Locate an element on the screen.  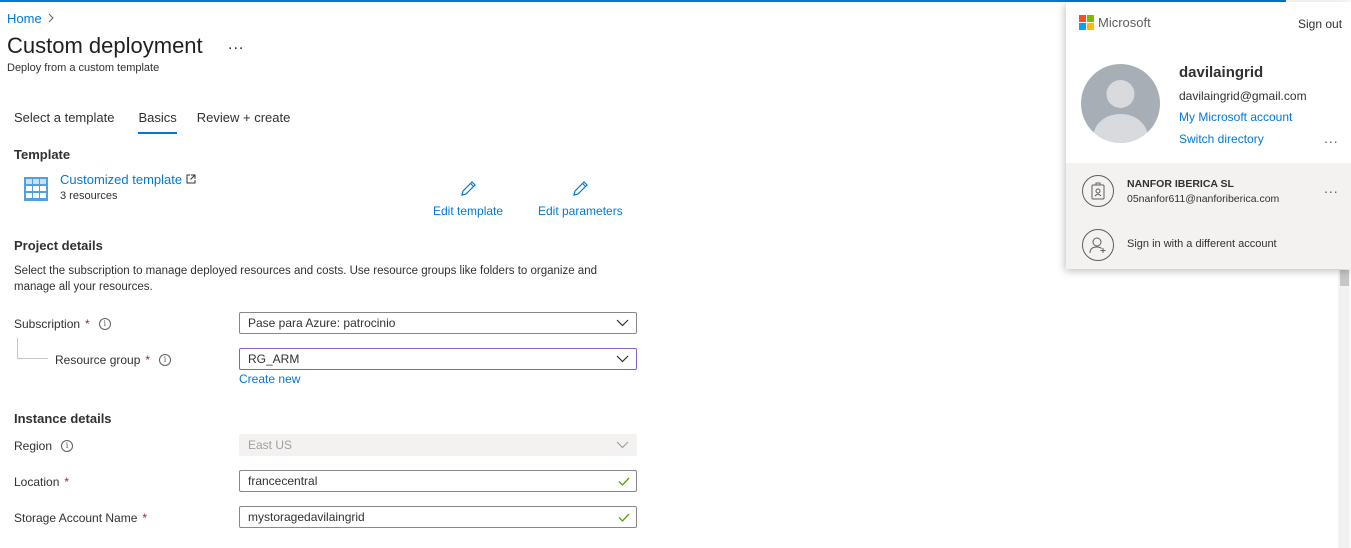
tab-review-create: Review + create is located at coordinates (244, 122).